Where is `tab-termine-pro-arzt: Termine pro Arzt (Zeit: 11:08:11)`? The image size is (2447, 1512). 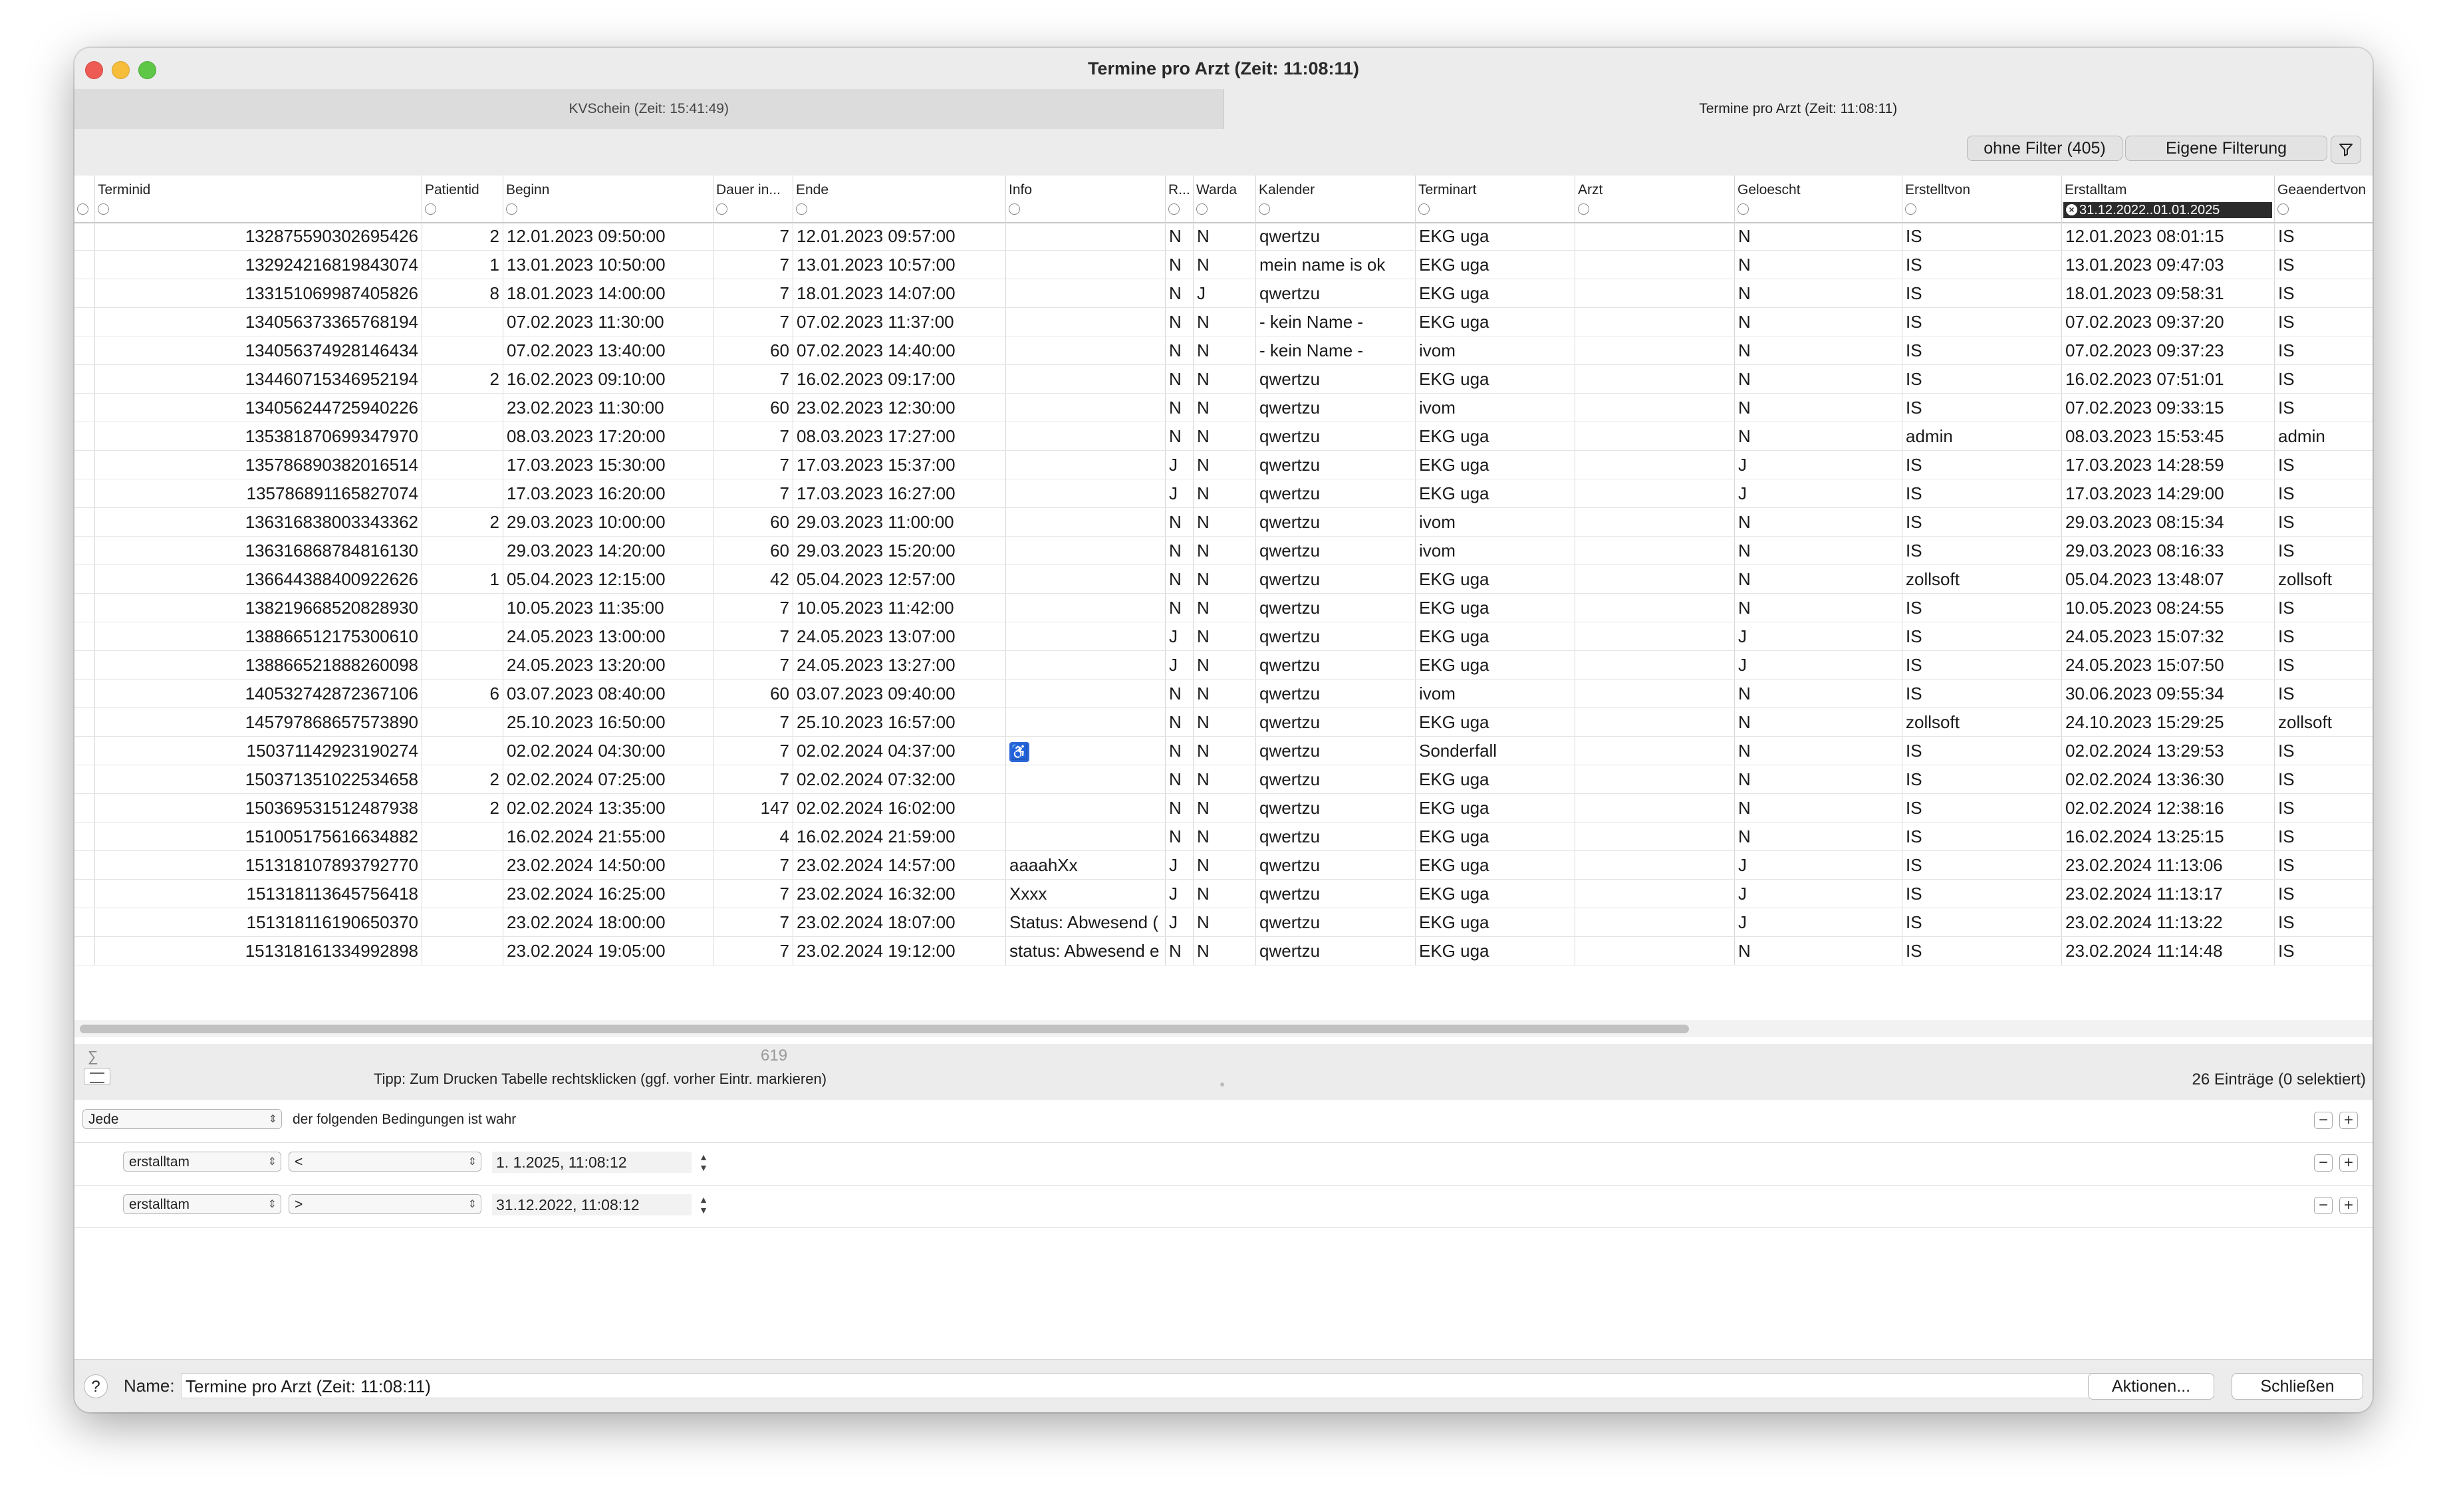 tab-termine-pro-arzt: Termine pro Arzt (Zeit: 11:08:11) is located at coordinates (1798, 109).